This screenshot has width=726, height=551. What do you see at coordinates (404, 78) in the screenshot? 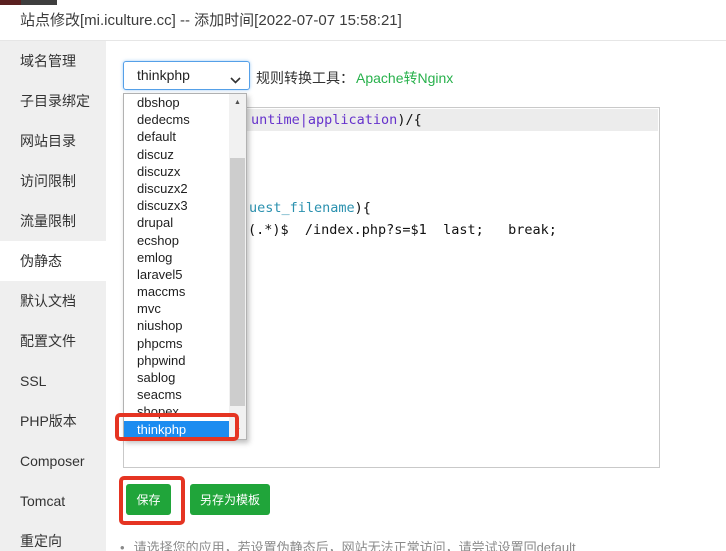
I see `apache-to-nginx-link: Apache转Nginx` at bounding box center [404, 78].